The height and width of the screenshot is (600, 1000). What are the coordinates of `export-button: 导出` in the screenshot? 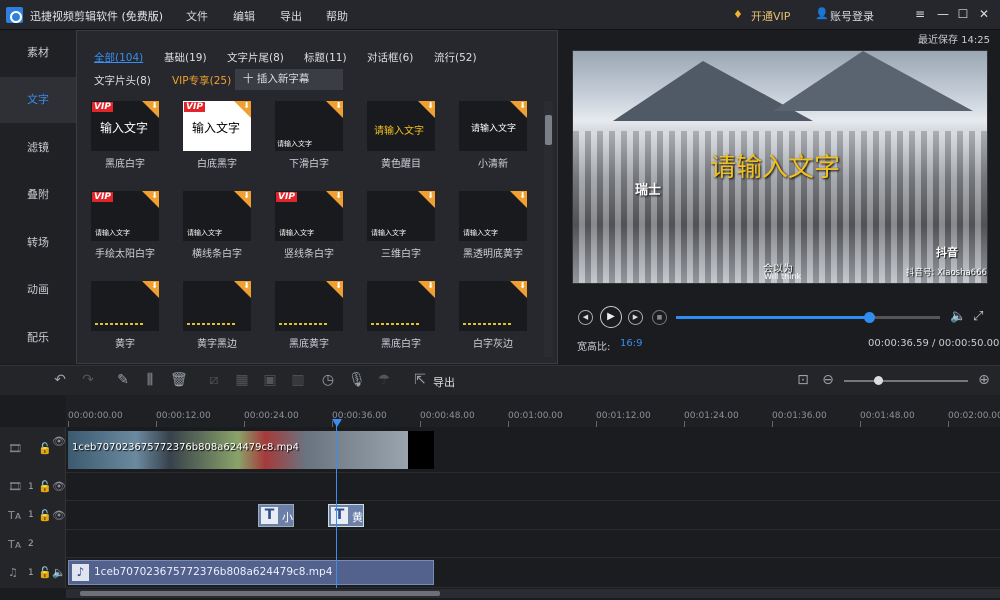 It's located at (444, 382).